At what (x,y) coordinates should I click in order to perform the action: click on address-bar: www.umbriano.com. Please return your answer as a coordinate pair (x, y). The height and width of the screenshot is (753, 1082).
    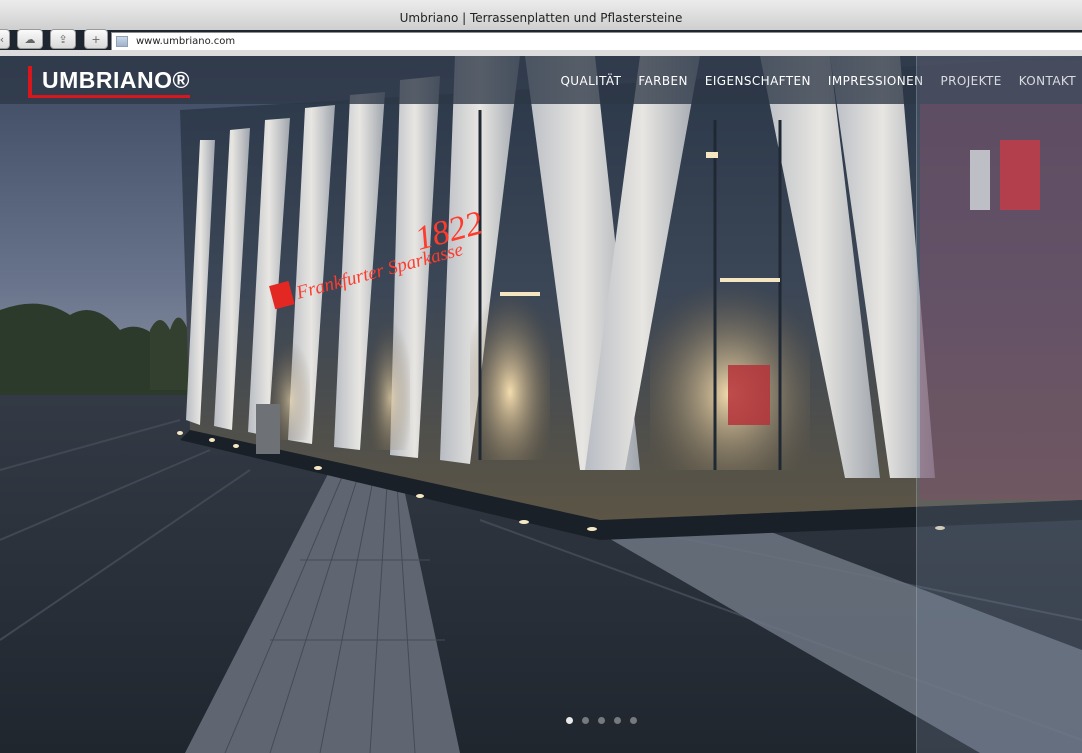
    Looking at the image, I should click on (596, 41).